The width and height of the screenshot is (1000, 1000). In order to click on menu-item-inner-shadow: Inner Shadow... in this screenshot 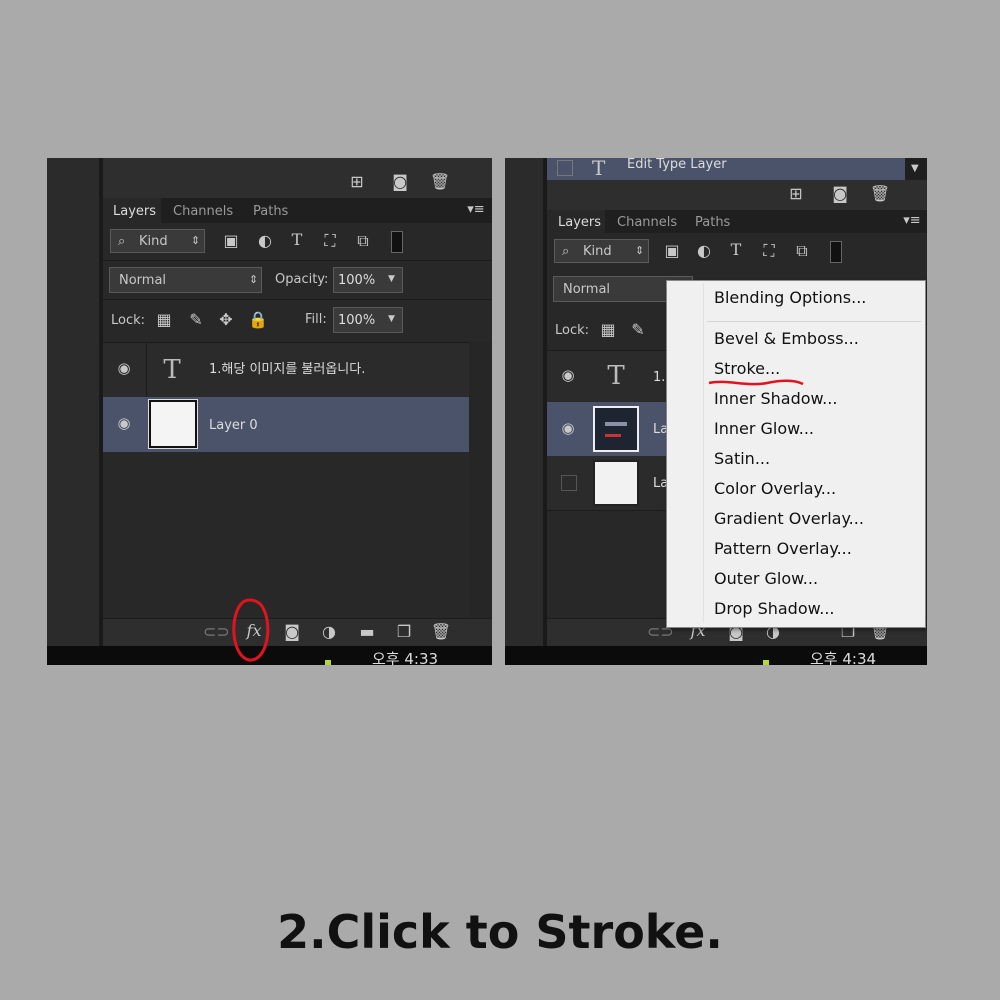, I will do `click(775, 399)`.